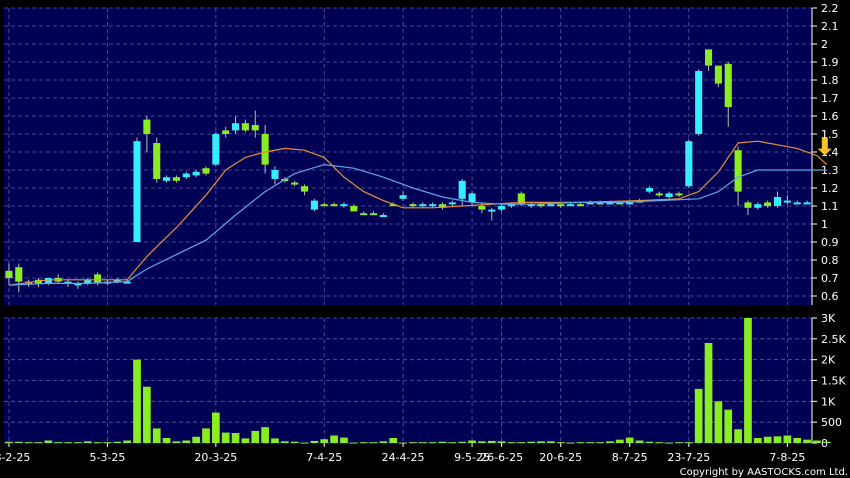 The image size is (850, 478). Describe the element at coordinates (831, 422) in the screenshot. I see `volume-tick-label: 500` at that location.